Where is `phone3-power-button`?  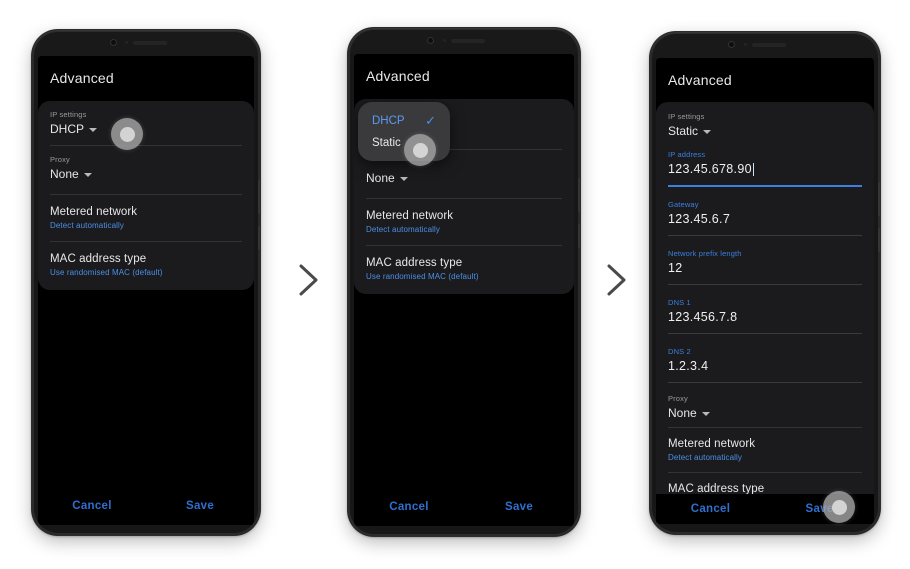 phone3-power-button is located at coordinates (879, 240).